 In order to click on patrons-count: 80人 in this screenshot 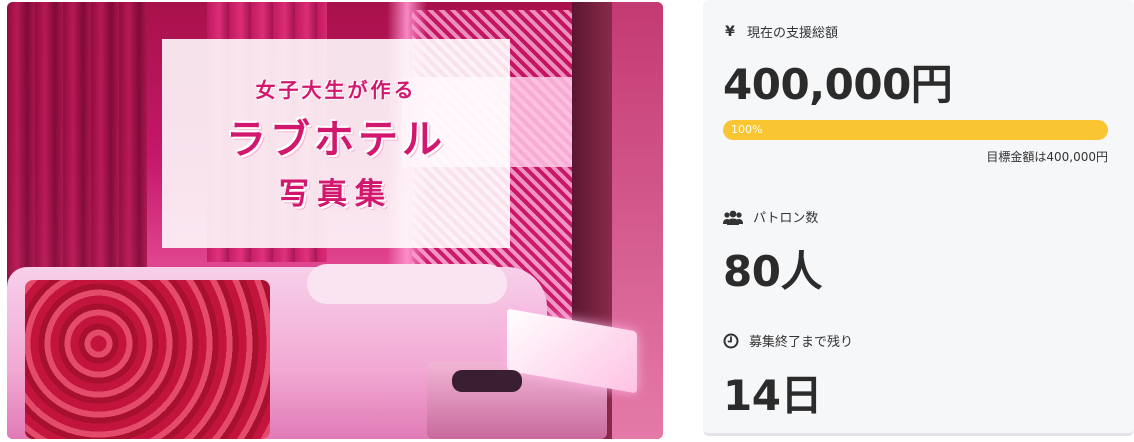, I will do `click(772, 271)`.